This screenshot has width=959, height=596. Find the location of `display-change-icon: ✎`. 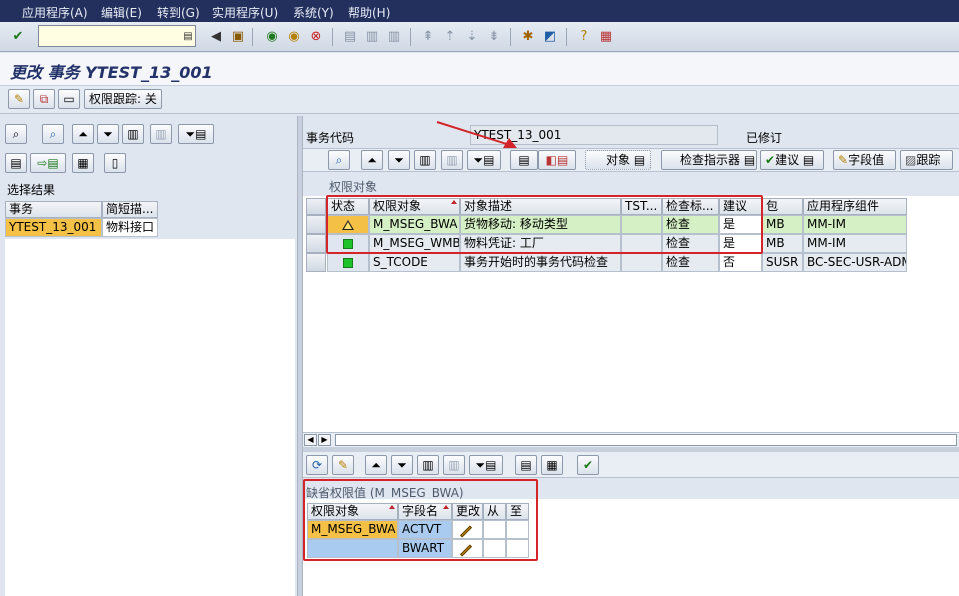

display-change-icon: ✎ is located at coordinates (19, 99).